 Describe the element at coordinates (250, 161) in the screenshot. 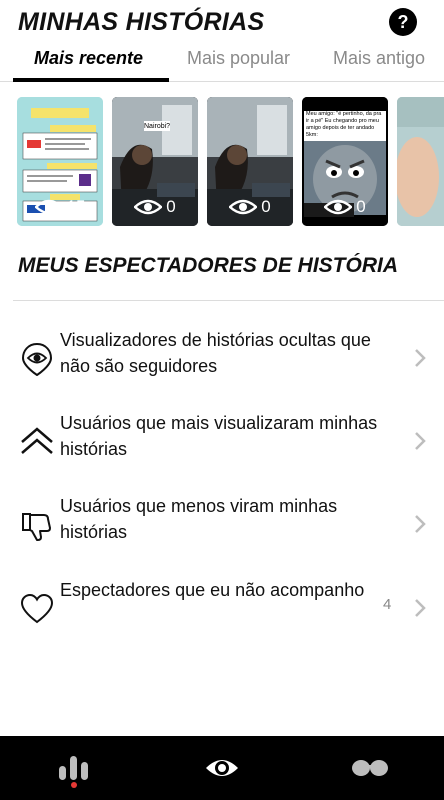

I see `story-thumbnail: 0` at that location.